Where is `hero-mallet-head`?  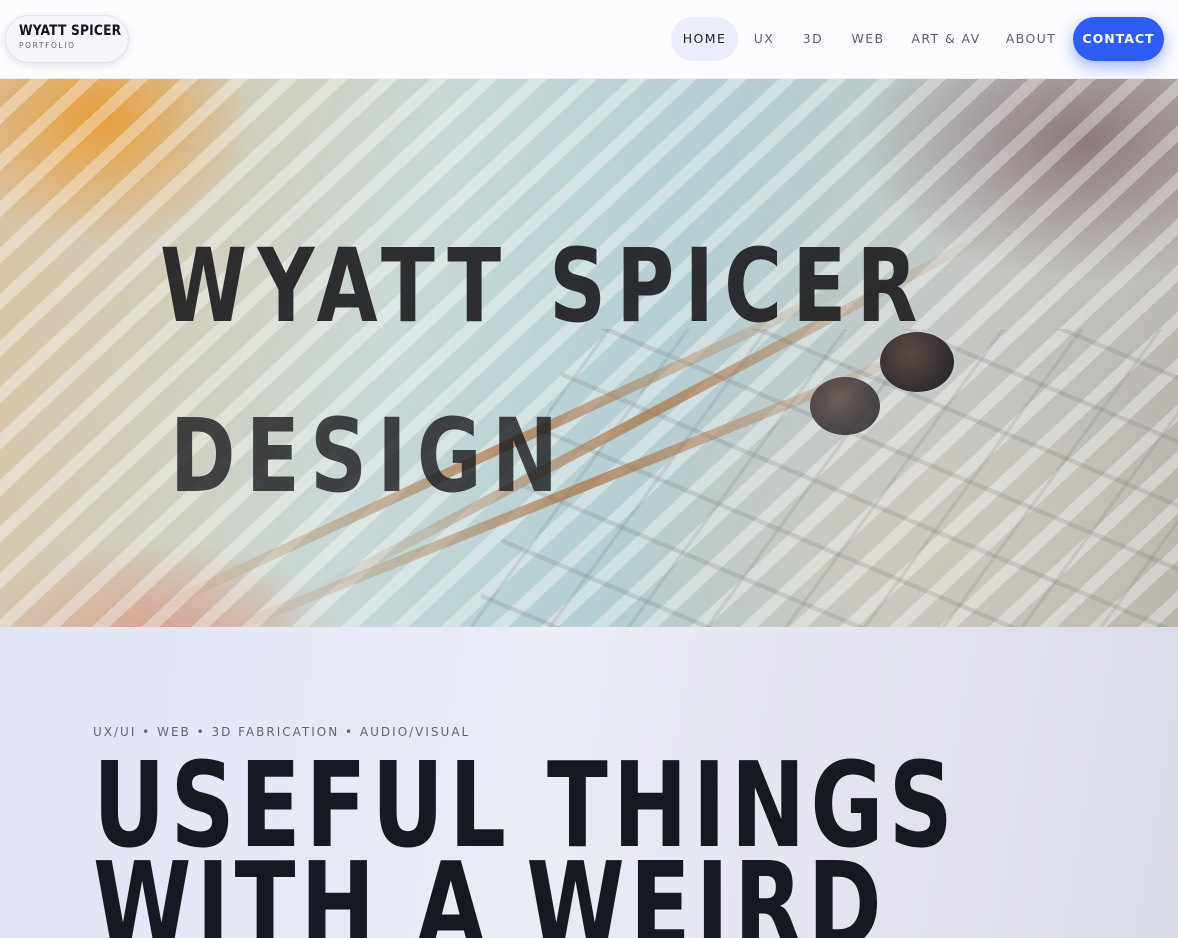
hero-mallet-head is located at coordinates (845, 406).